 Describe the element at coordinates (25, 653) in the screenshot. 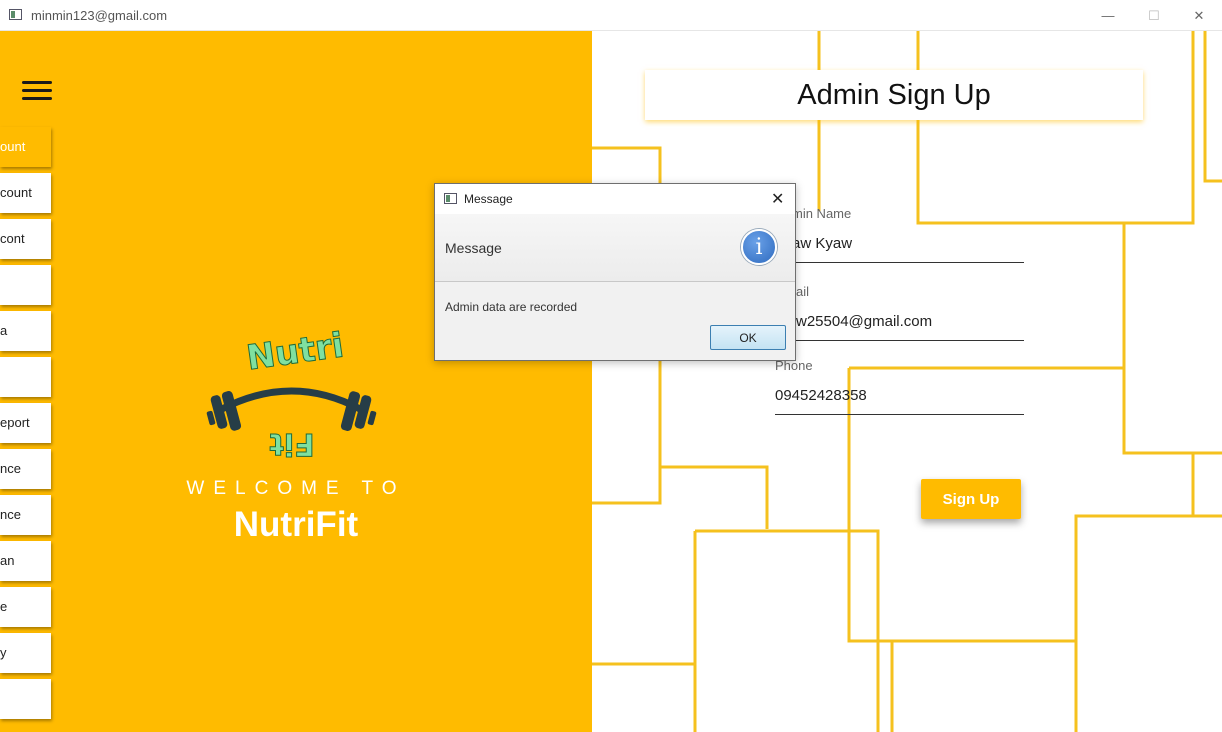

I see `side-menu-item-12: y` at that location.